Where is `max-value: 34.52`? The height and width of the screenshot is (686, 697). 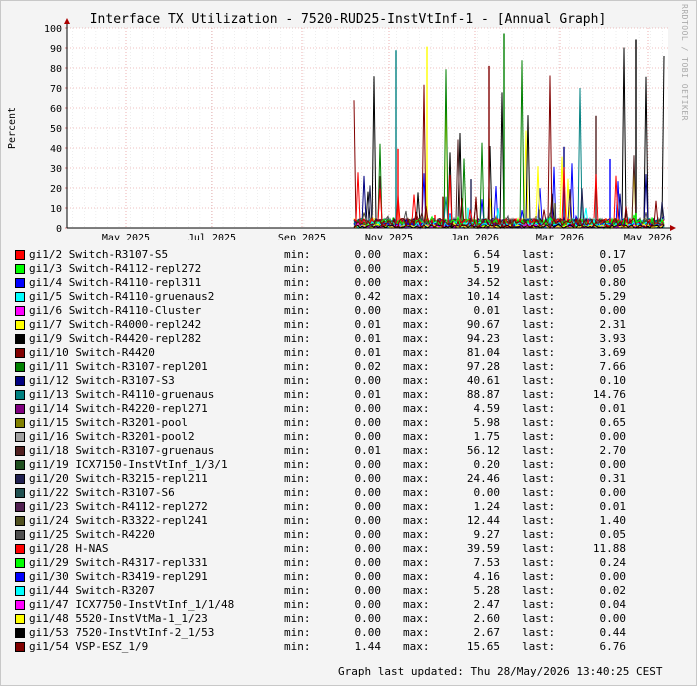
max-value: 34.52 is located at coordinates (483, 282).